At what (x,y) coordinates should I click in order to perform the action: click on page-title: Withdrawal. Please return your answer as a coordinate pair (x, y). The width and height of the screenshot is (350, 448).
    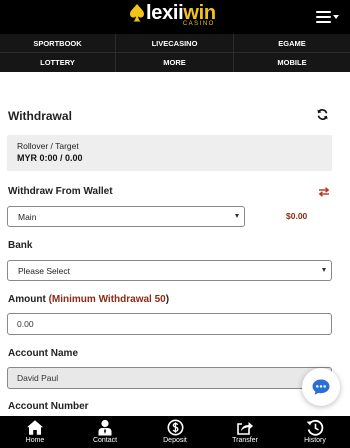
    Looking at the image, I should click on (40, 116).